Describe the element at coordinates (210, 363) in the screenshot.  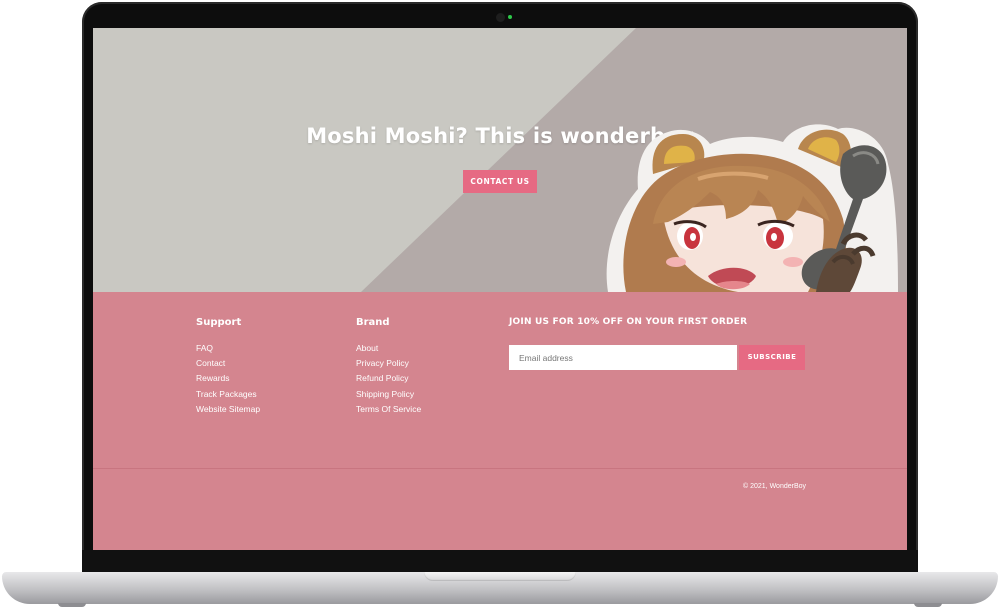
I see `footer-link-contact: Contact` at that location.